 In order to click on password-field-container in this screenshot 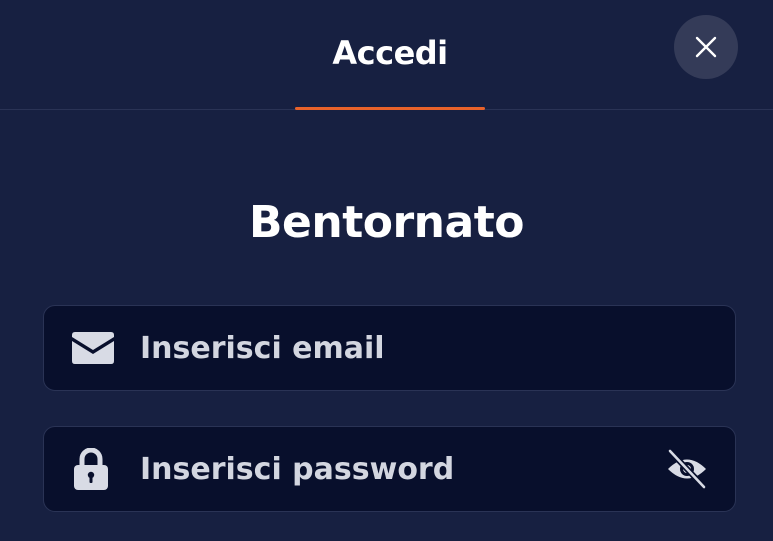, I will do `click(389, 469)`.